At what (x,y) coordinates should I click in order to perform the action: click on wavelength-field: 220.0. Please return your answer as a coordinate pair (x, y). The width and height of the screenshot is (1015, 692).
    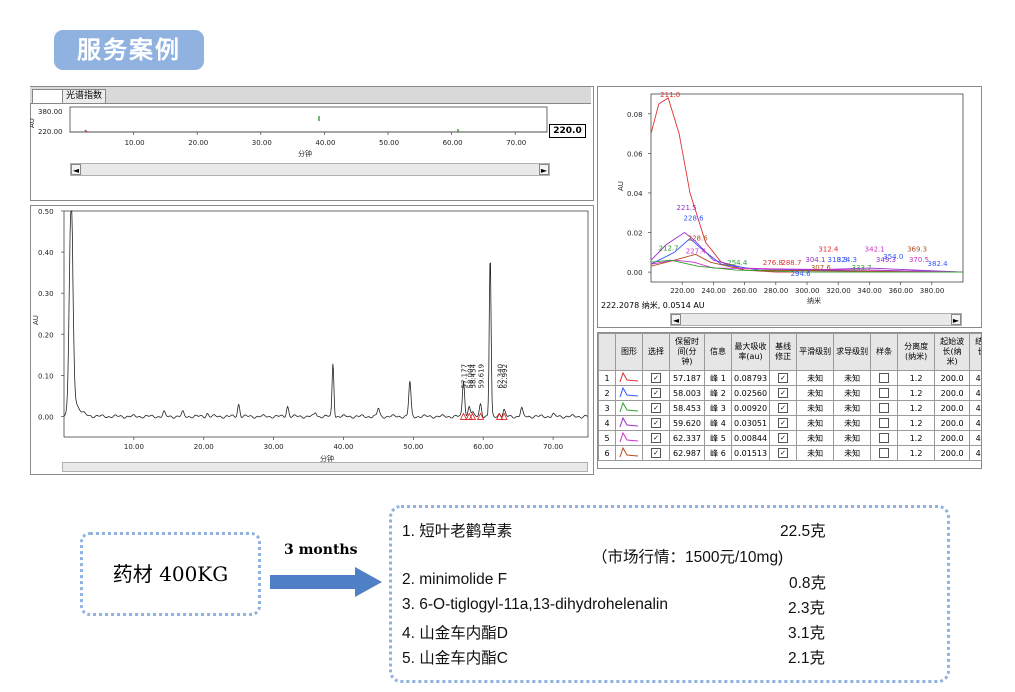
    Looking at the image, I should click on (567, 131).